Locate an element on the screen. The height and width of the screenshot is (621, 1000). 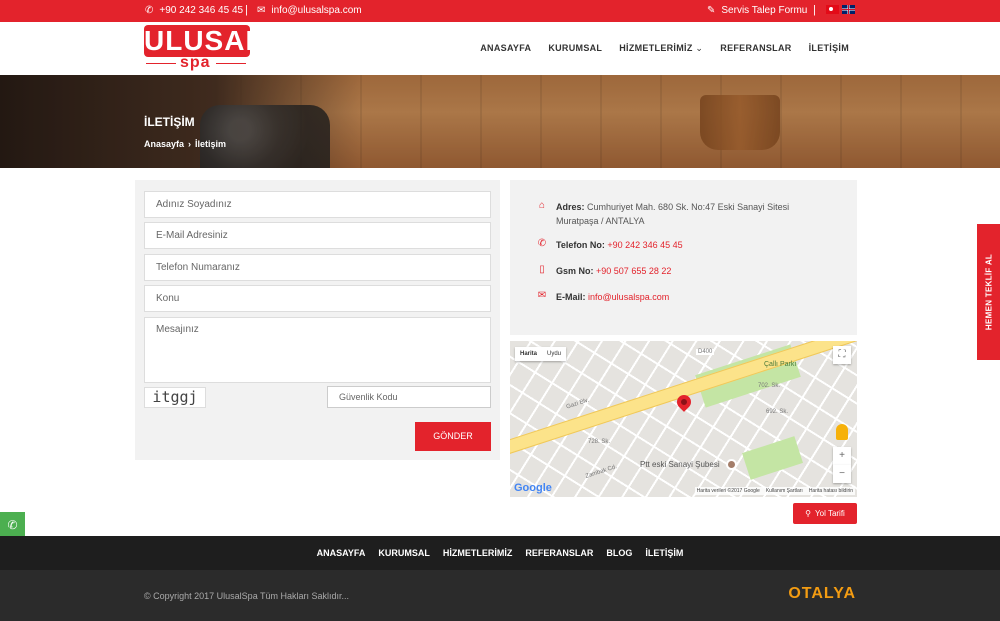
topbar-email: ✉ info@ulusalspa.com is located at coordinates (309, 10).